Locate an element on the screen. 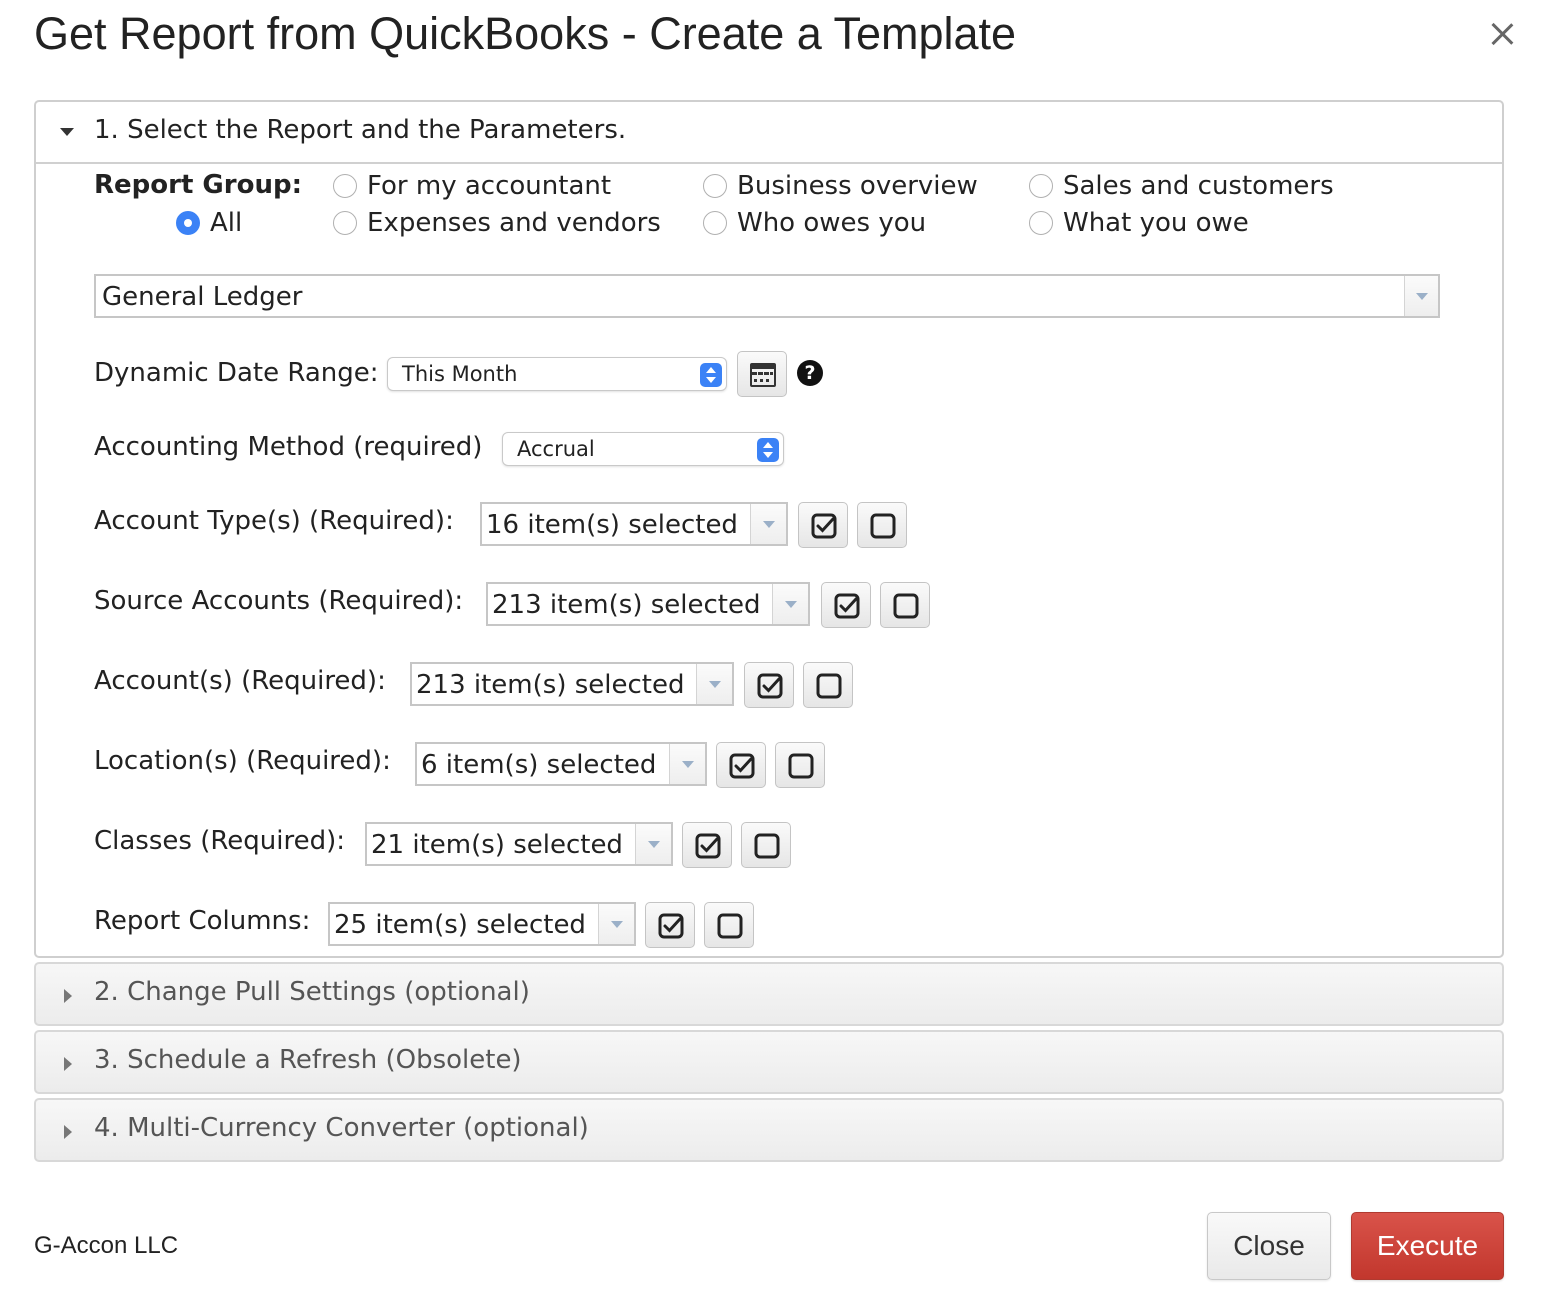  classes-select: 21 item(s) selected is located at coordinates (519, 844).